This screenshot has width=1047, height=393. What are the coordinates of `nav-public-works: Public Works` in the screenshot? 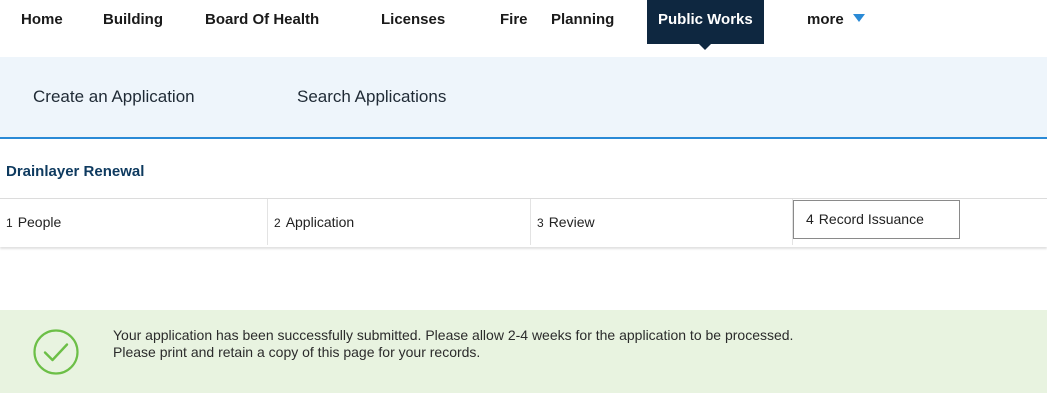 It's located at (705, 25).